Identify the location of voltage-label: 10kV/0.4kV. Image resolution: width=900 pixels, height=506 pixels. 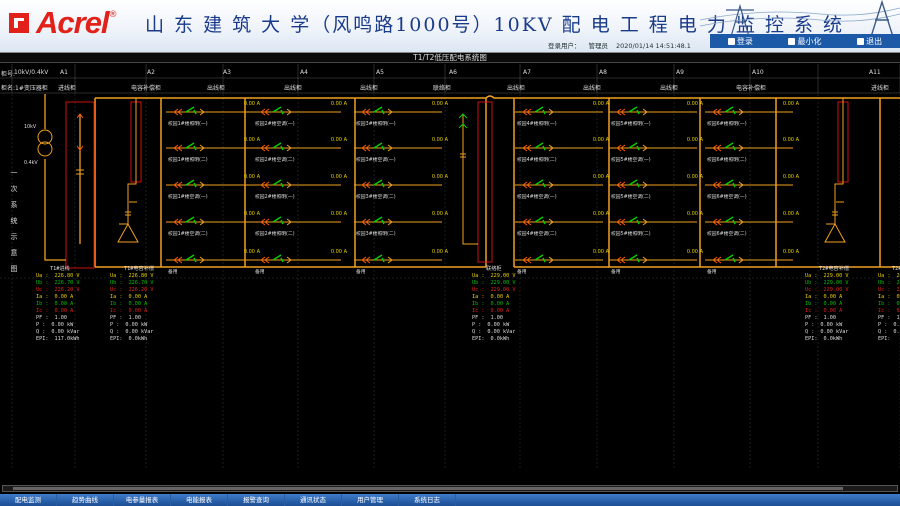
(31, 72).